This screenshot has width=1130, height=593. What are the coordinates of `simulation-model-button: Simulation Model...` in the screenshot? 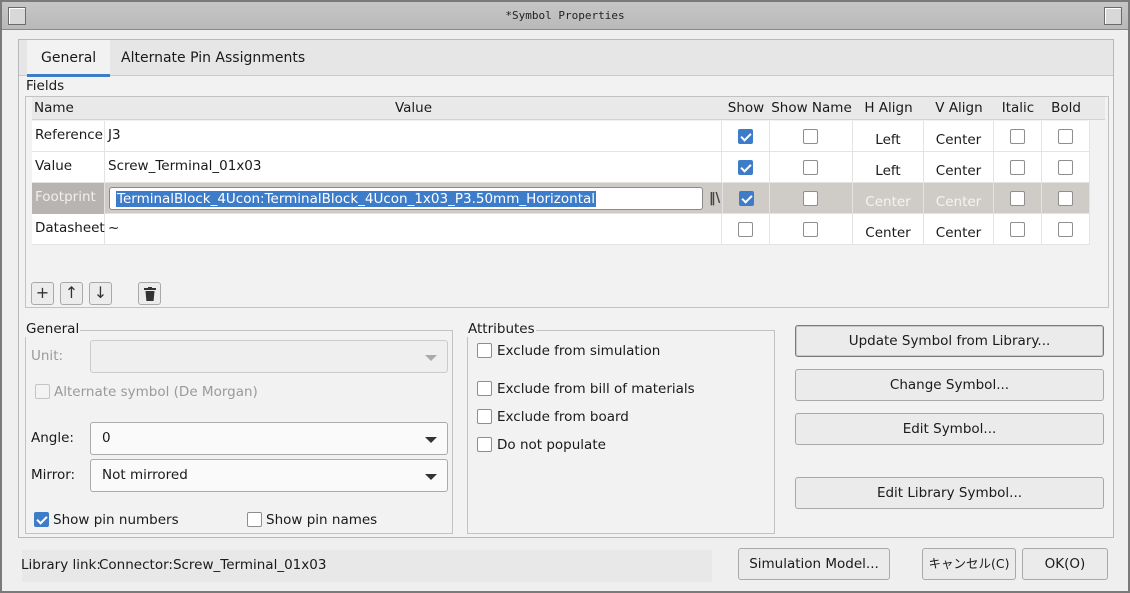 It's located at (814, 564).